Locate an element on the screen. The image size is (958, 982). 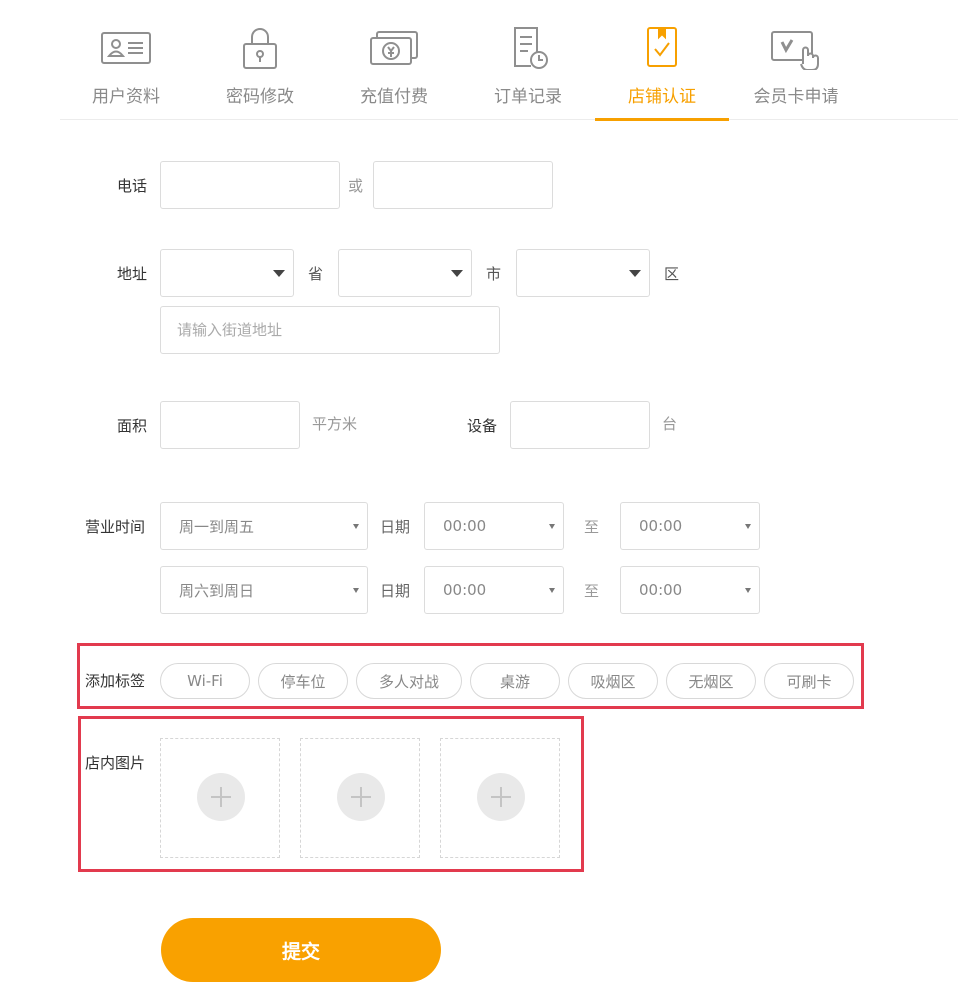
district-select is located at coordinates (583, 273).